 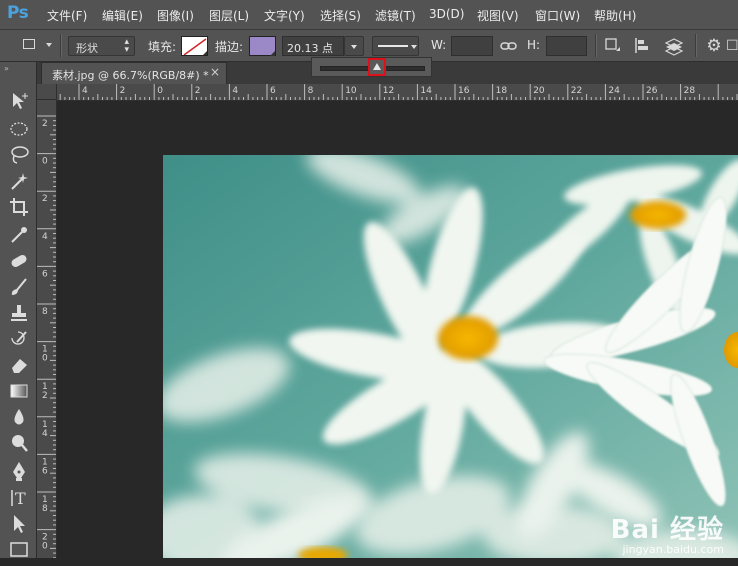 I want to click on ruler-origin, so click(x=47, y=92).